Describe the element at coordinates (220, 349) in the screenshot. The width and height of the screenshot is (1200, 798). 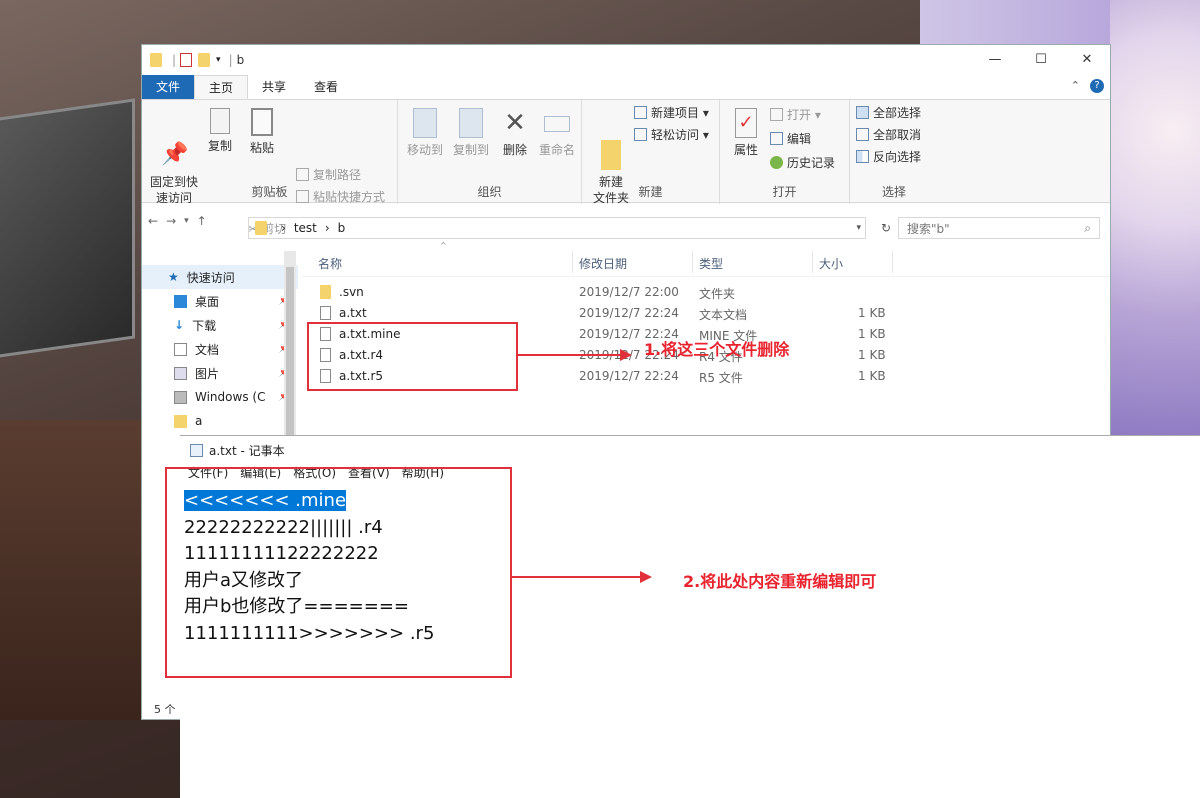
I see `nav-documents: 文档📌` at that location.